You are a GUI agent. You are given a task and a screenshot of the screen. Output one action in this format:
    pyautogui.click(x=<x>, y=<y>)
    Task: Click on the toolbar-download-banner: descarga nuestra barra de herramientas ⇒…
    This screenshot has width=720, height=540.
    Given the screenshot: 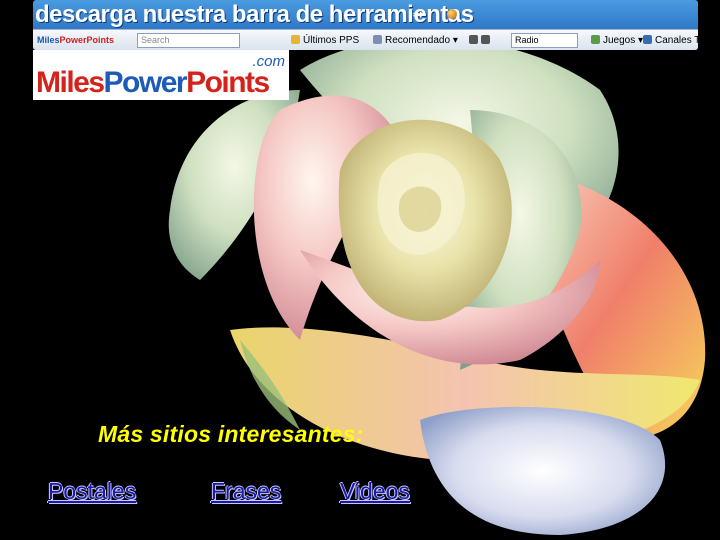 What is the action you would take?
    pyautogui.click(x=365, y=25)
    